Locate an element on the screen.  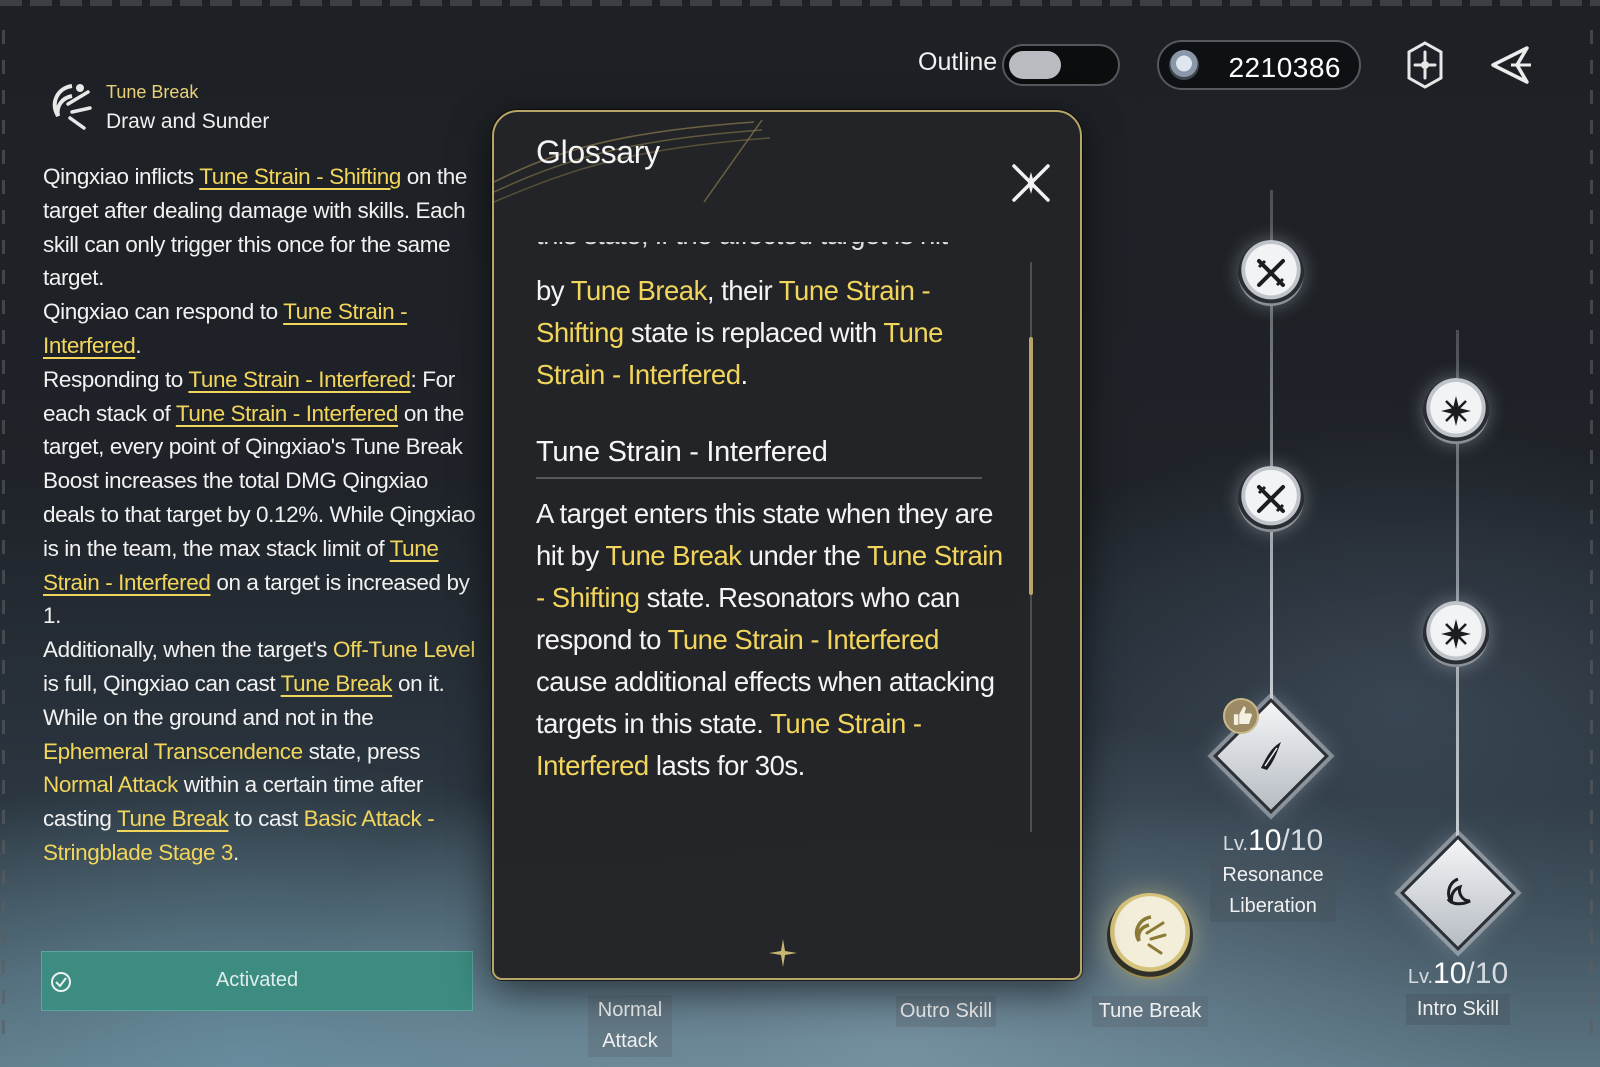
intro-skill-icon is located at coordinates (1458, 891).